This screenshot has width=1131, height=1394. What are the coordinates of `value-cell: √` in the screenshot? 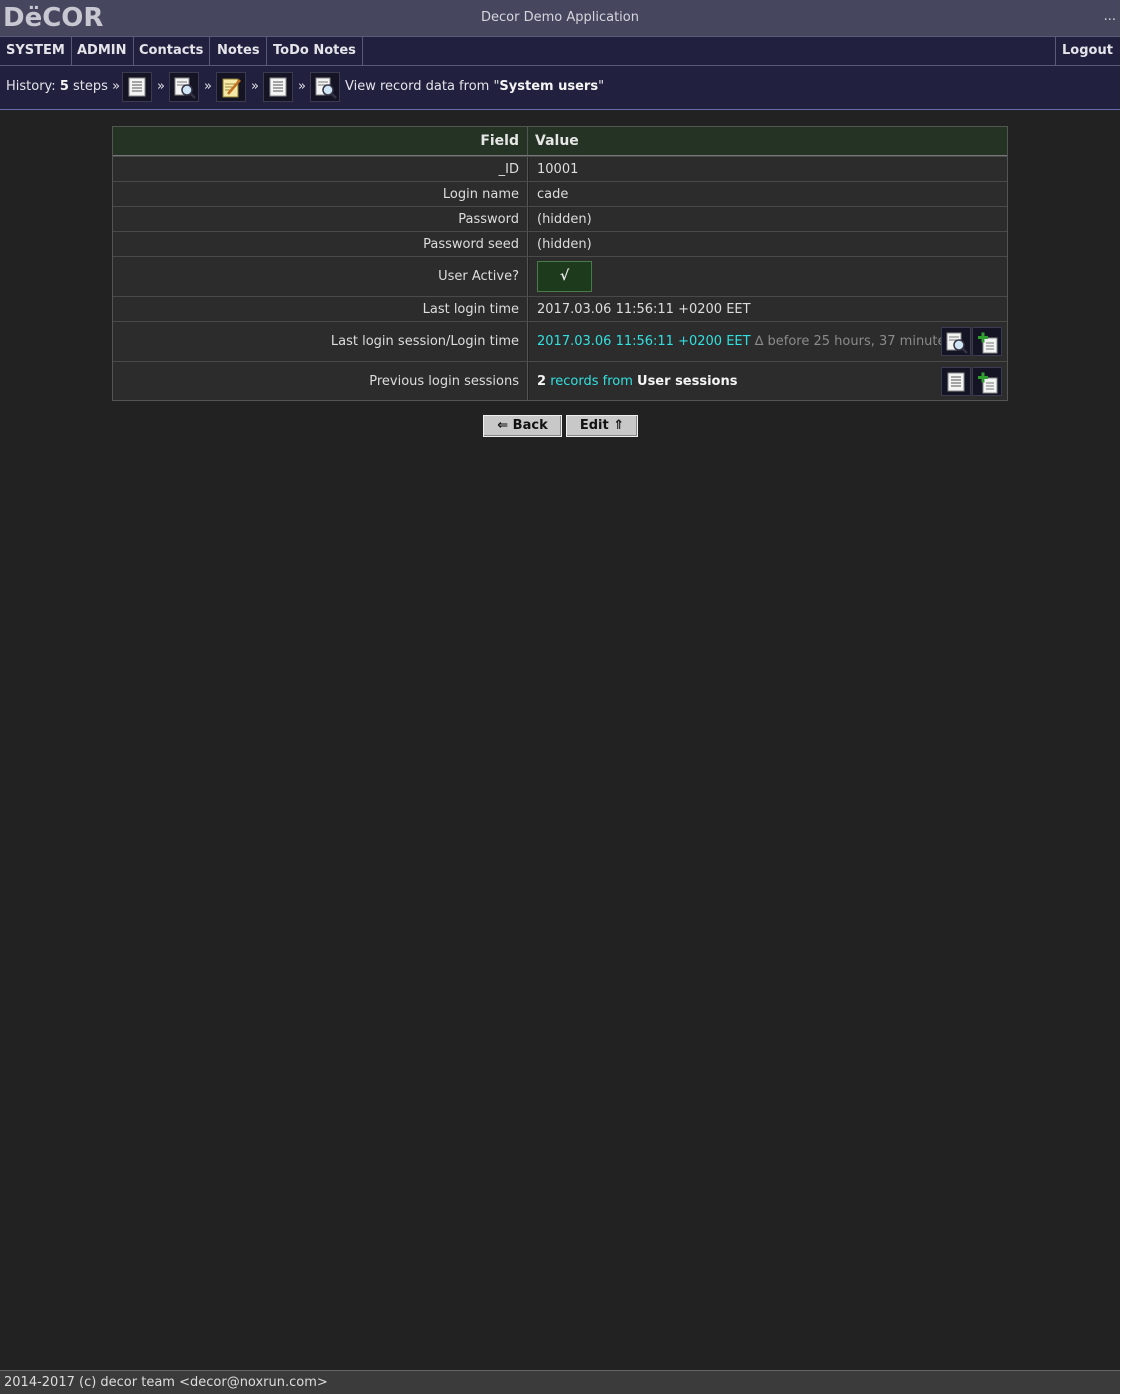 It's located at (768, 276).